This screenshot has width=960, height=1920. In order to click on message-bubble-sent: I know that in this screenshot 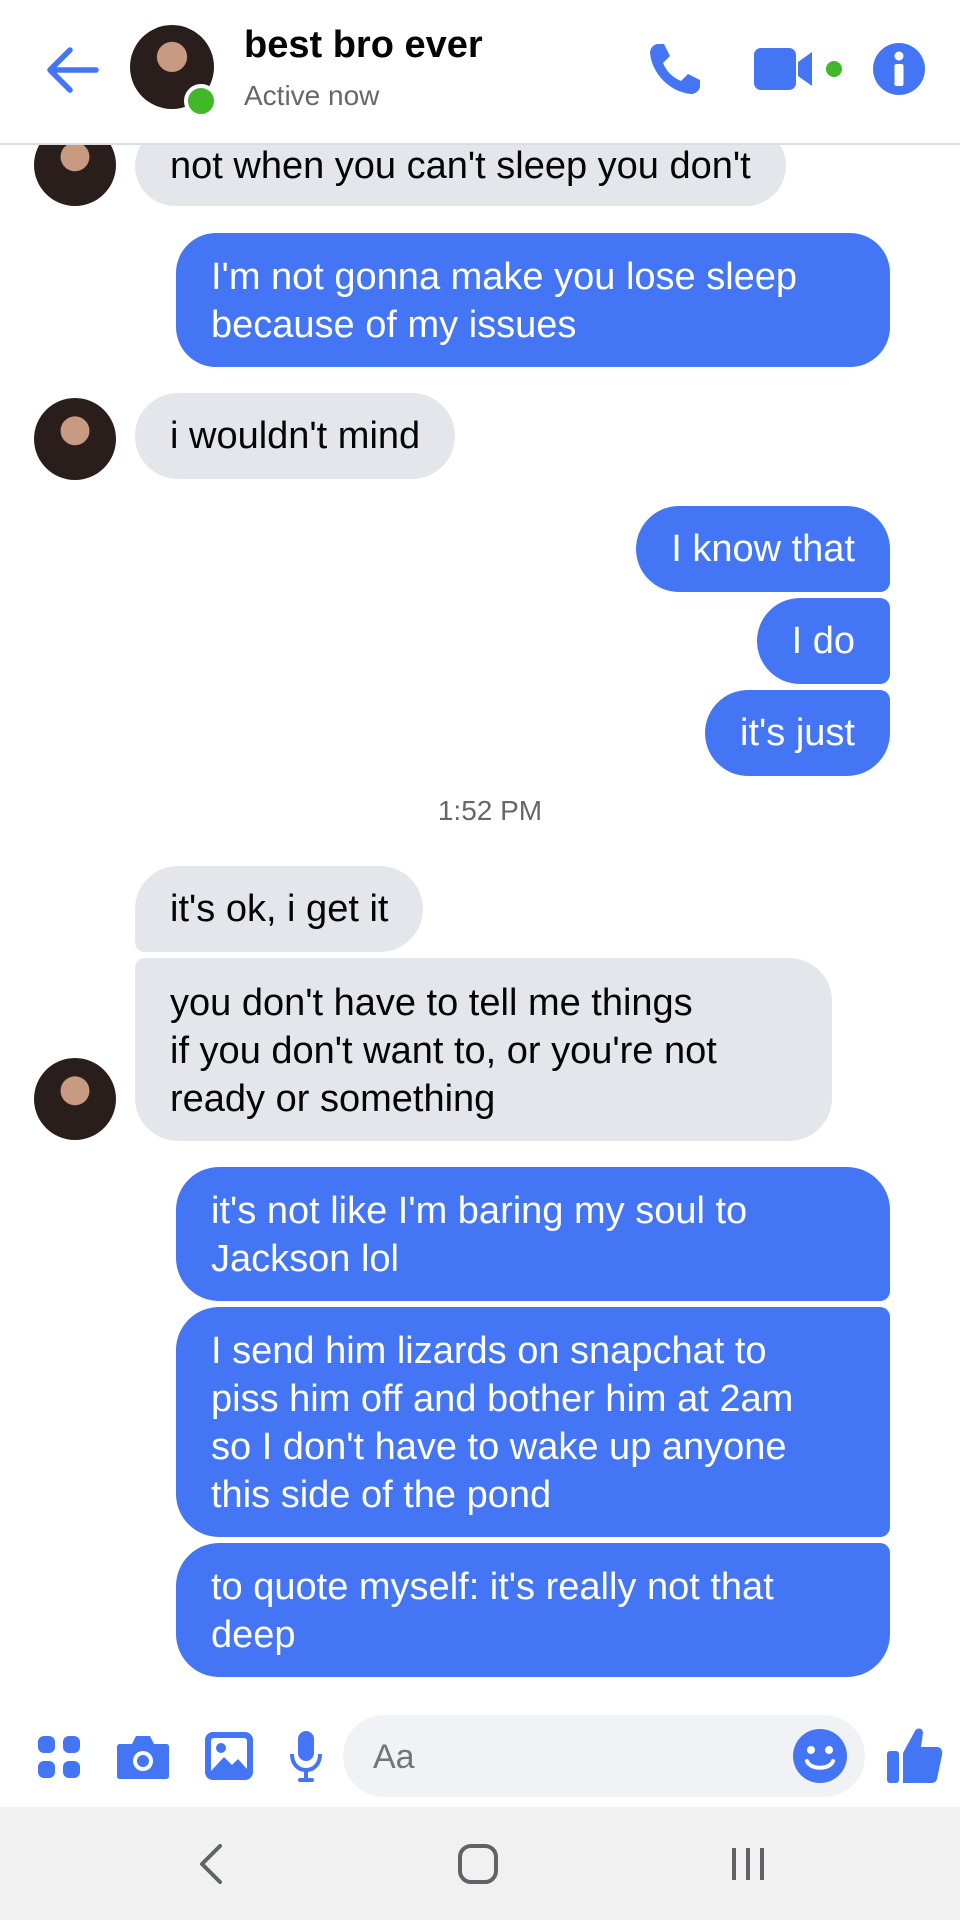, I will do `click(763, 549)`.